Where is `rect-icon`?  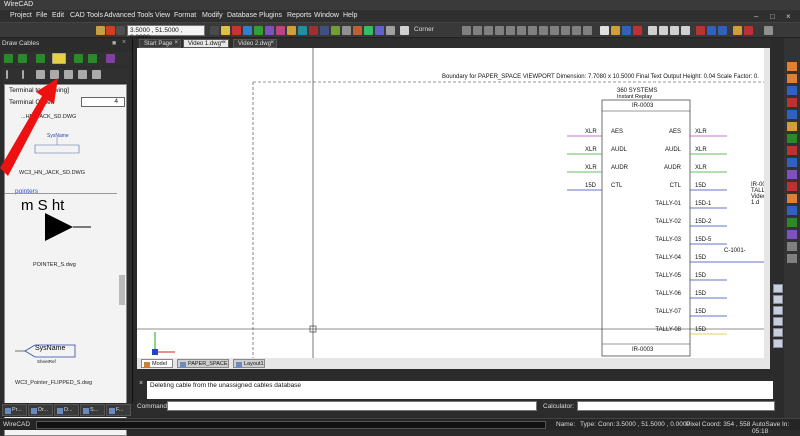
rect-icon is located at coordinates (379, 30).